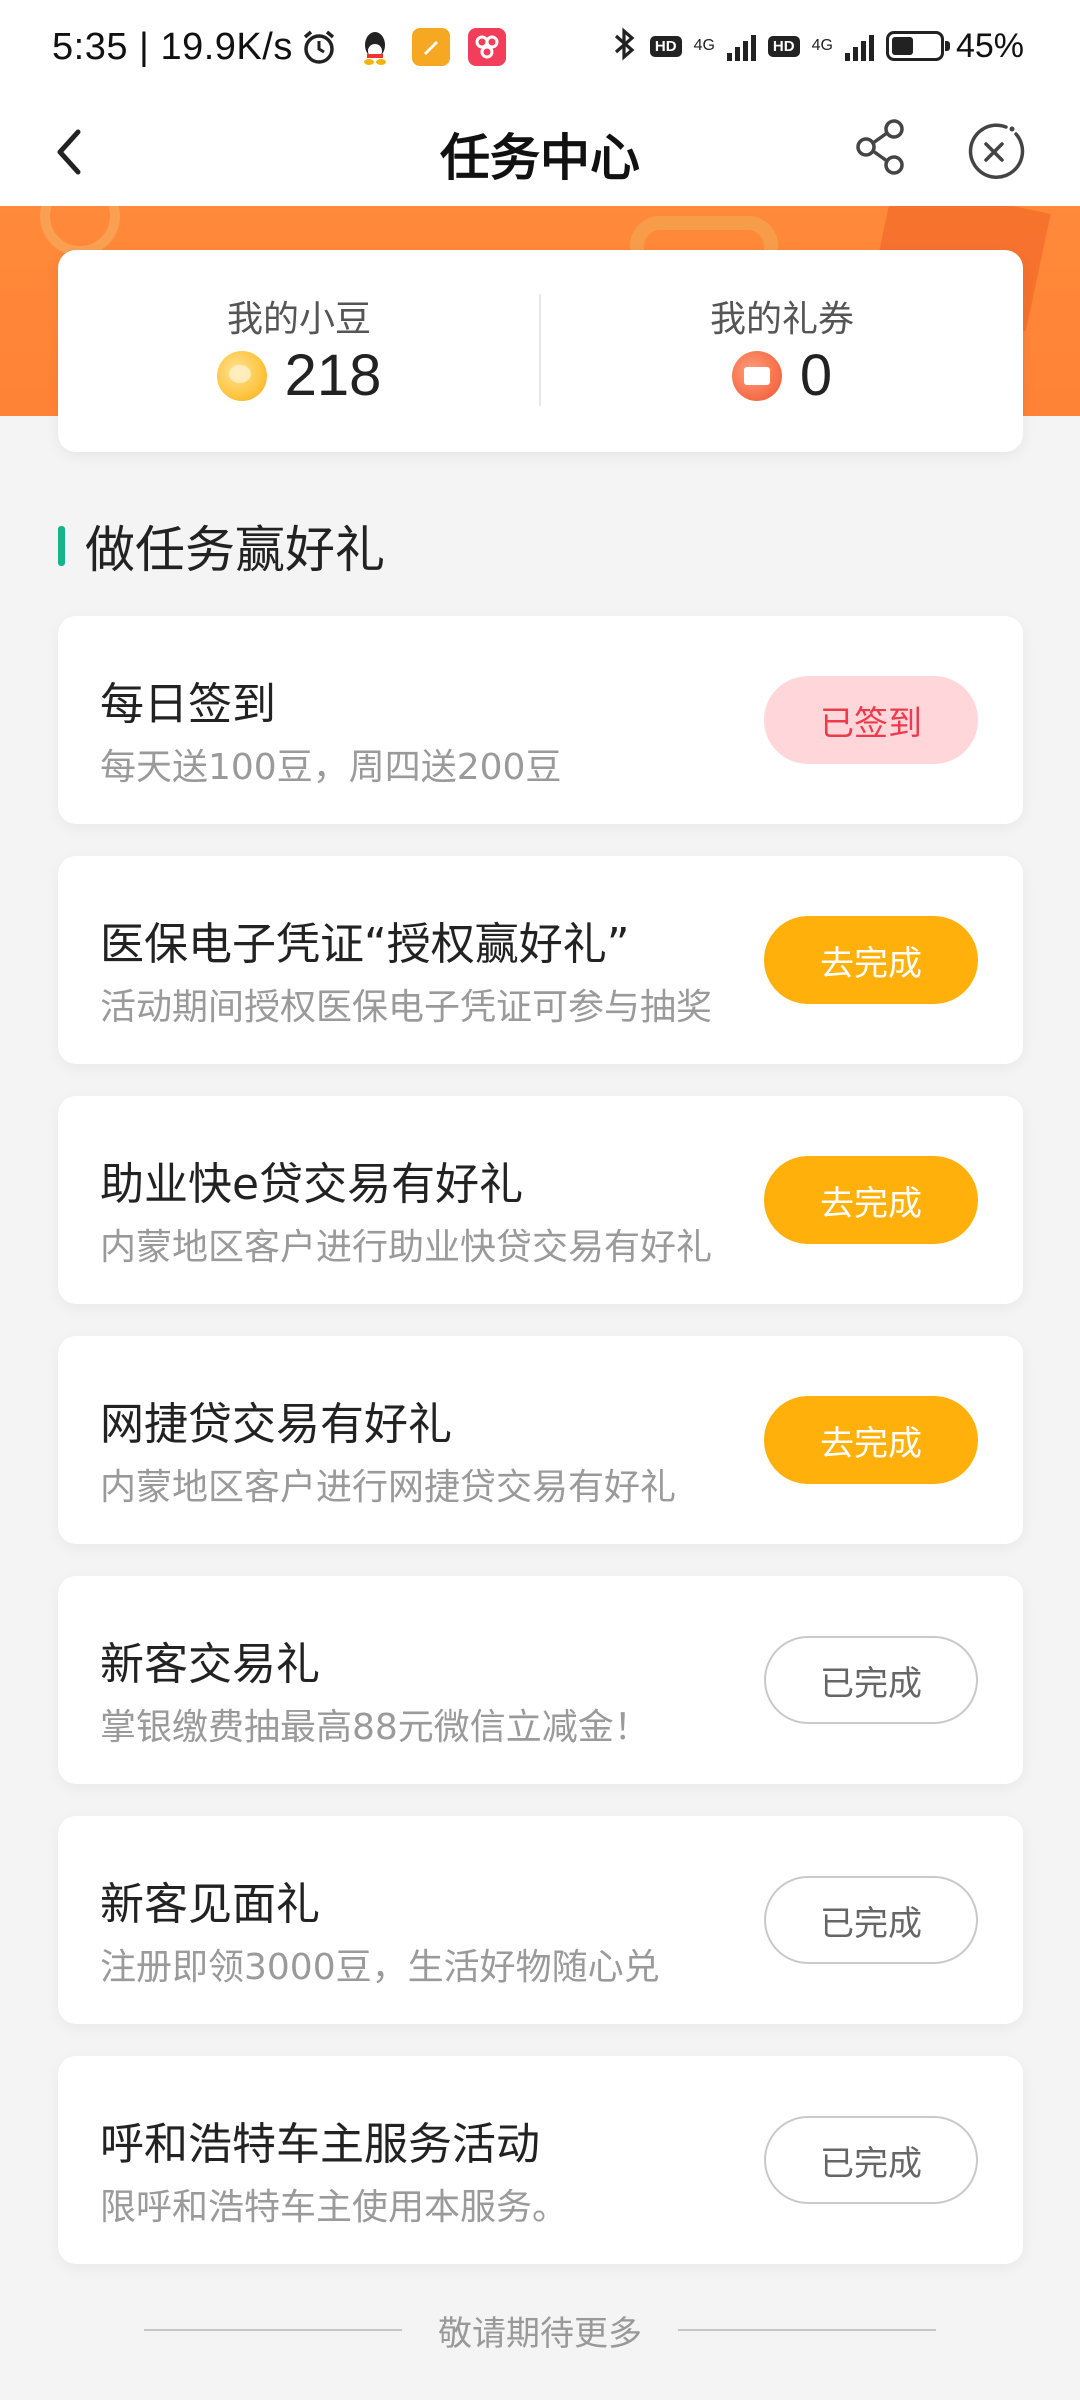 This screenshot has width=1080, height=2400. Describe the element at coordinates (540, 2333) in the screenshot. I see `footer-text: 敬请期待更多` at that location.